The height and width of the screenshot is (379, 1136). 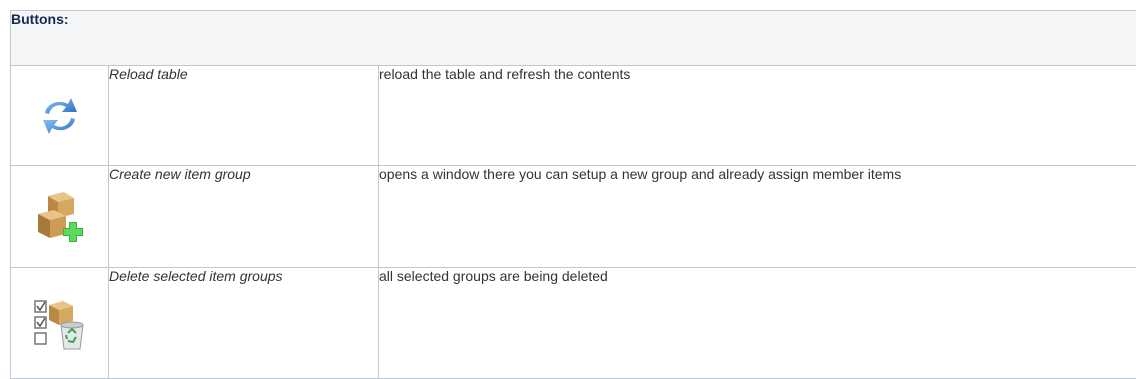 I want to click on delete-item-groups-icon, so click(x=60, y=323).